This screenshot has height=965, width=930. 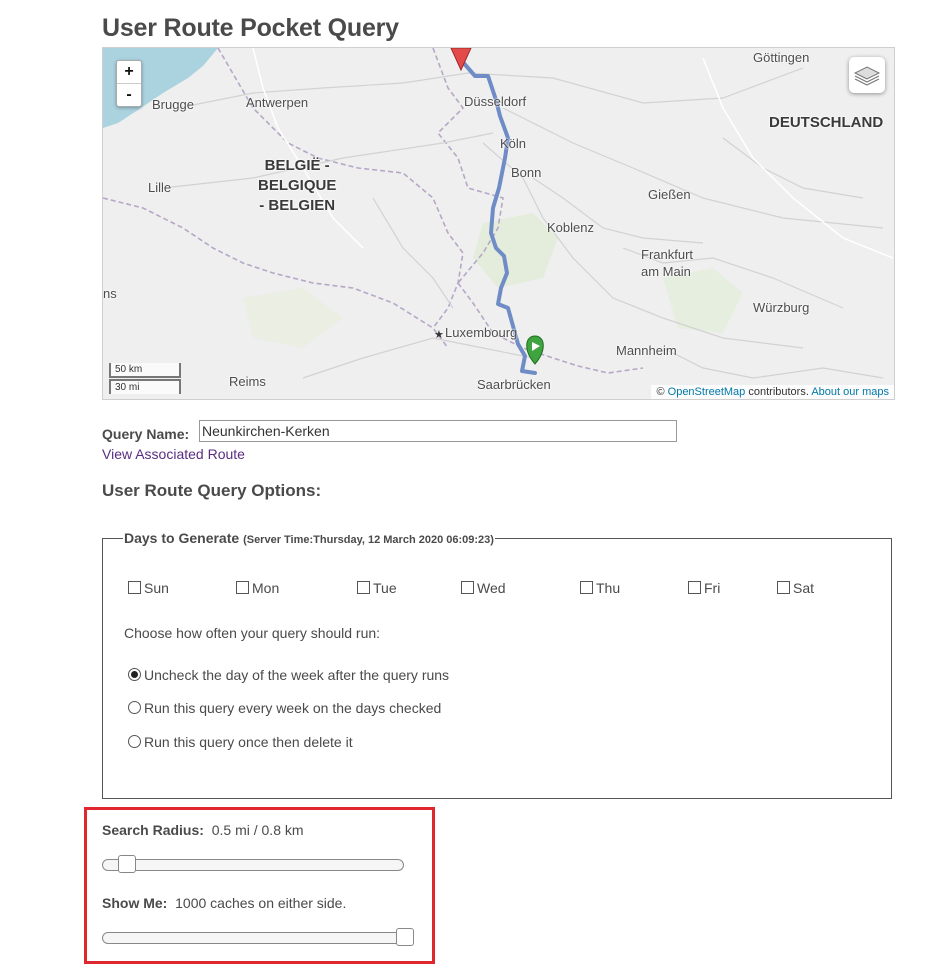 I want to click on view-route-link: View Associated Route, so click(x=173, y=454).